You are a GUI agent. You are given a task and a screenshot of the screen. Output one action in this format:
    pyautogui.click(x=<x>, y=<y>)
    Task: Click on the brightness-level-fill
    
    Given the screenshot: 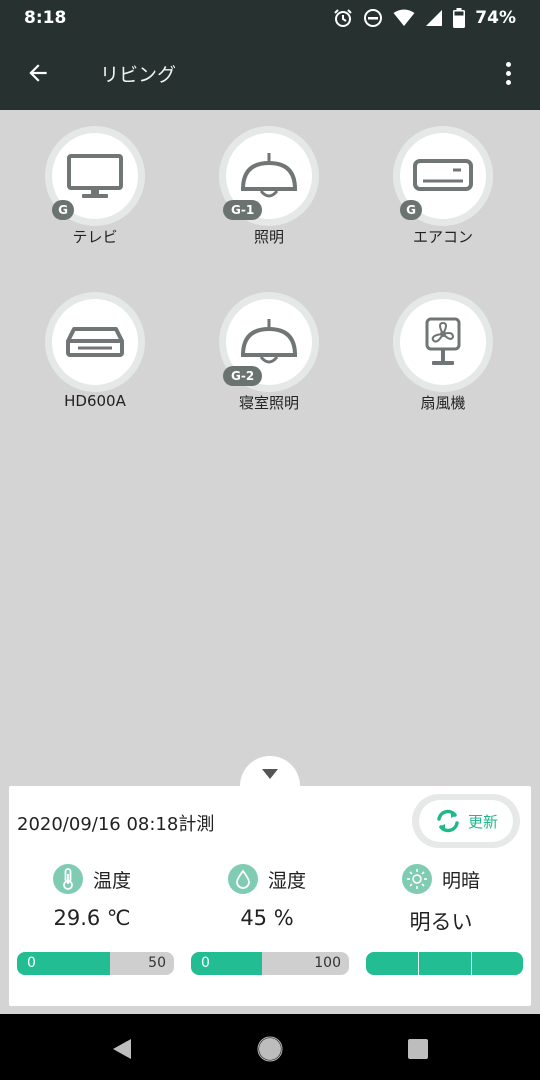 What is the action you would take?
    pyautogui.click(x=444, y=963)
    